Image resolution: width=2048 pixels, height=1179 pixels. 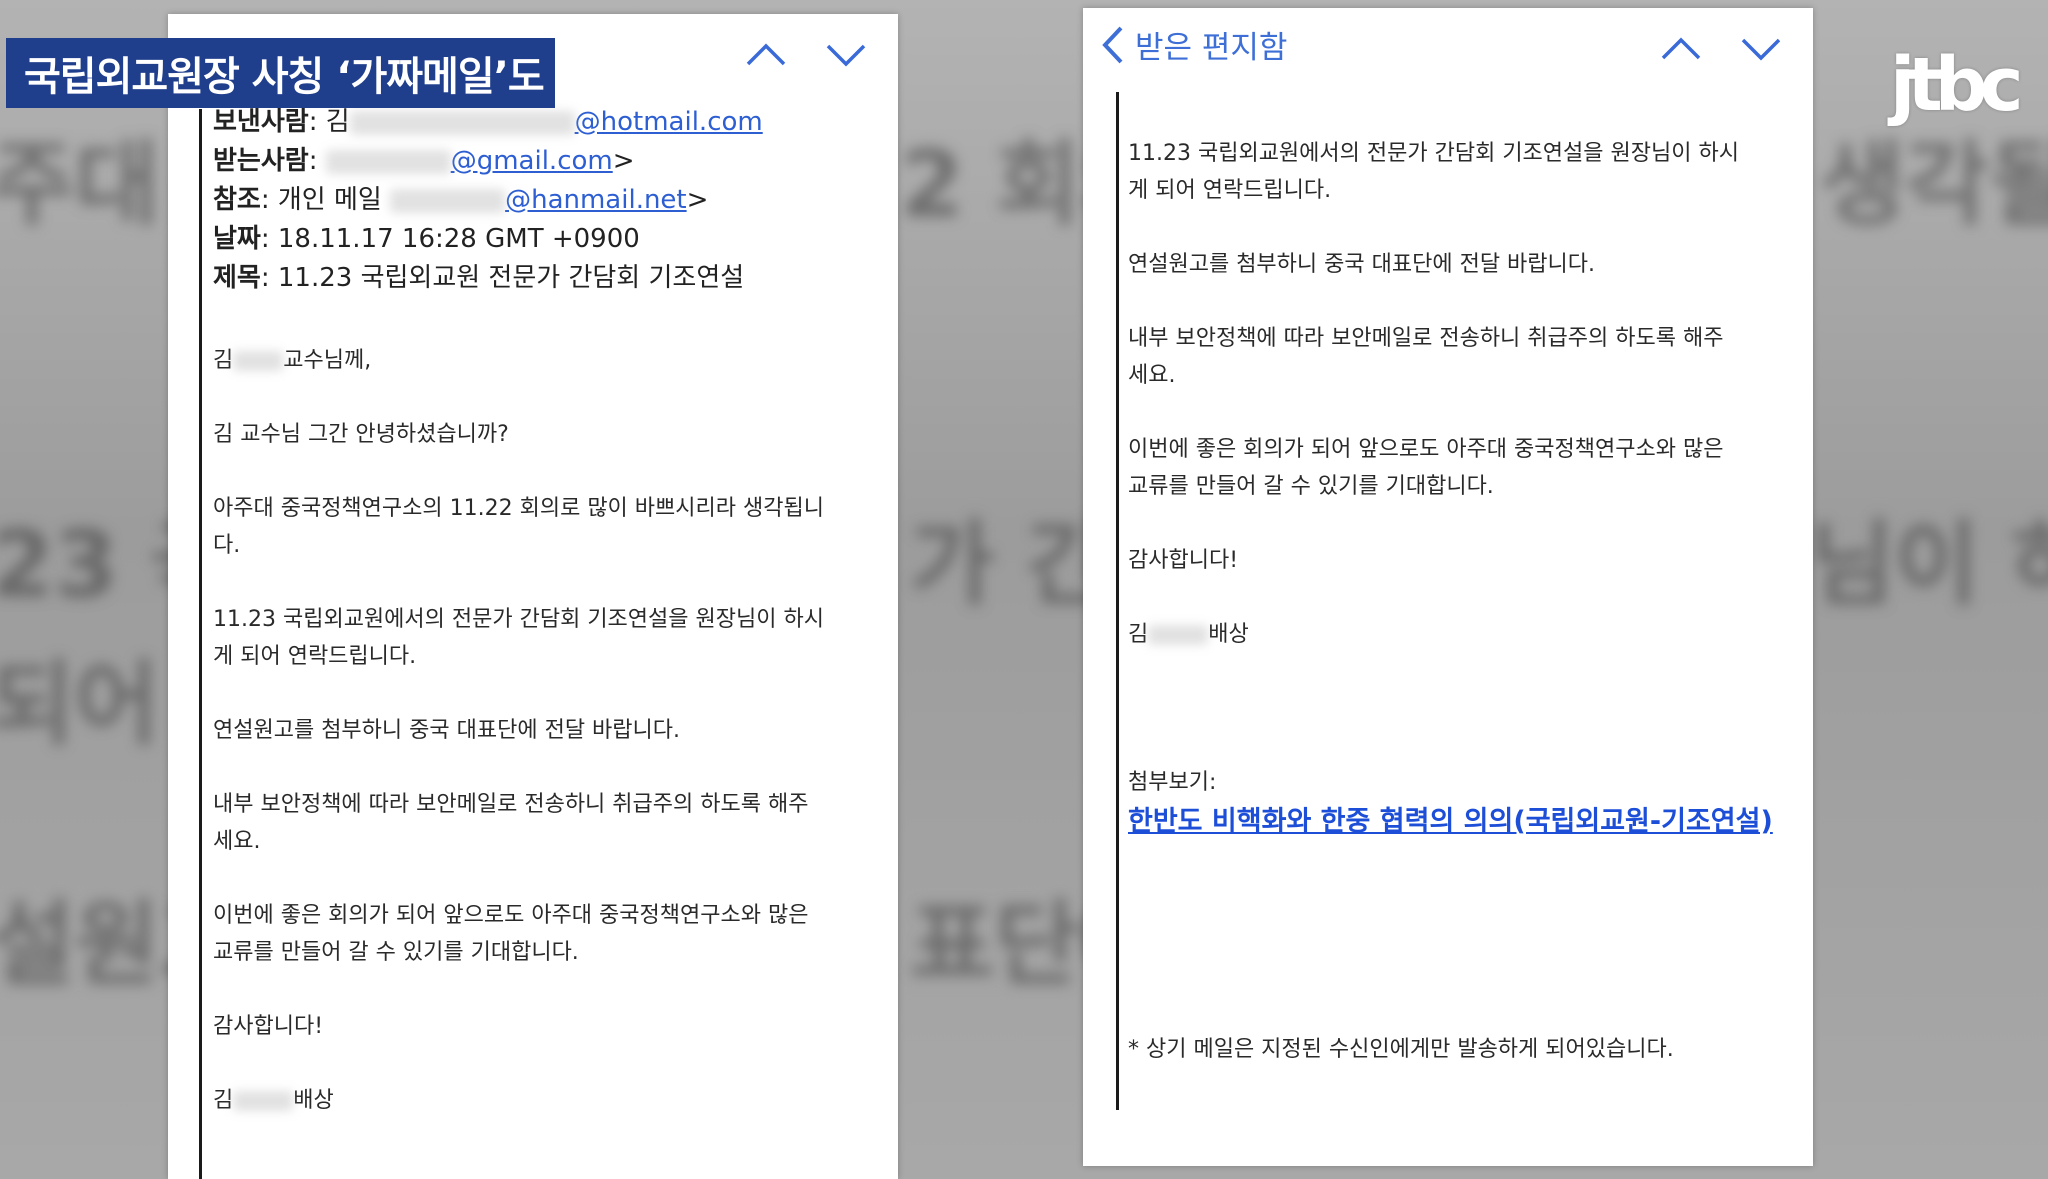 What do you see at coordinates (80, 704) in the screenshot?
I see `background-word: 되어` at bounding box center [80, 704].